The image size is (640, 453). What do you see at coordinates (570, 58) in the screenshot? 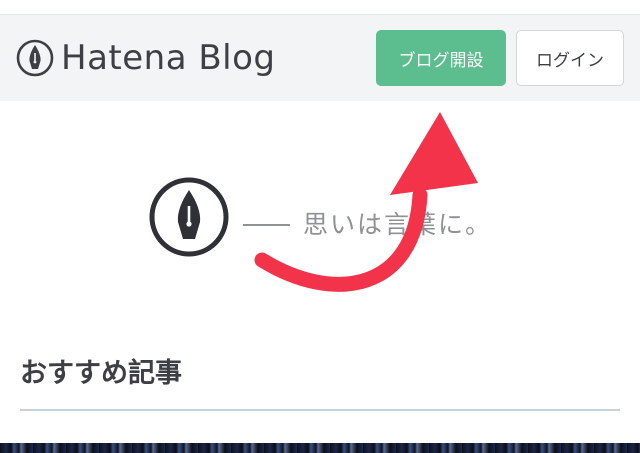
I see `login-button: ログイン` at bounding box center [570, 58].